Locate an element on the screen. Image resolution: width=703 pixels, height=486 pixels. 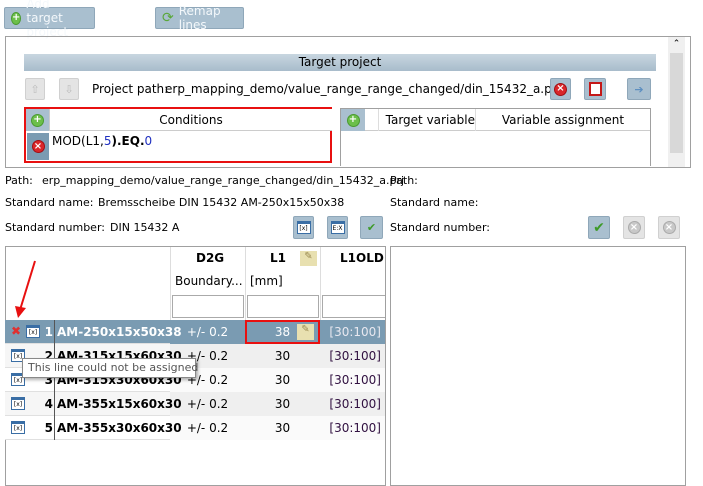
remove-project-button: × is located at coordinates (560, 89).